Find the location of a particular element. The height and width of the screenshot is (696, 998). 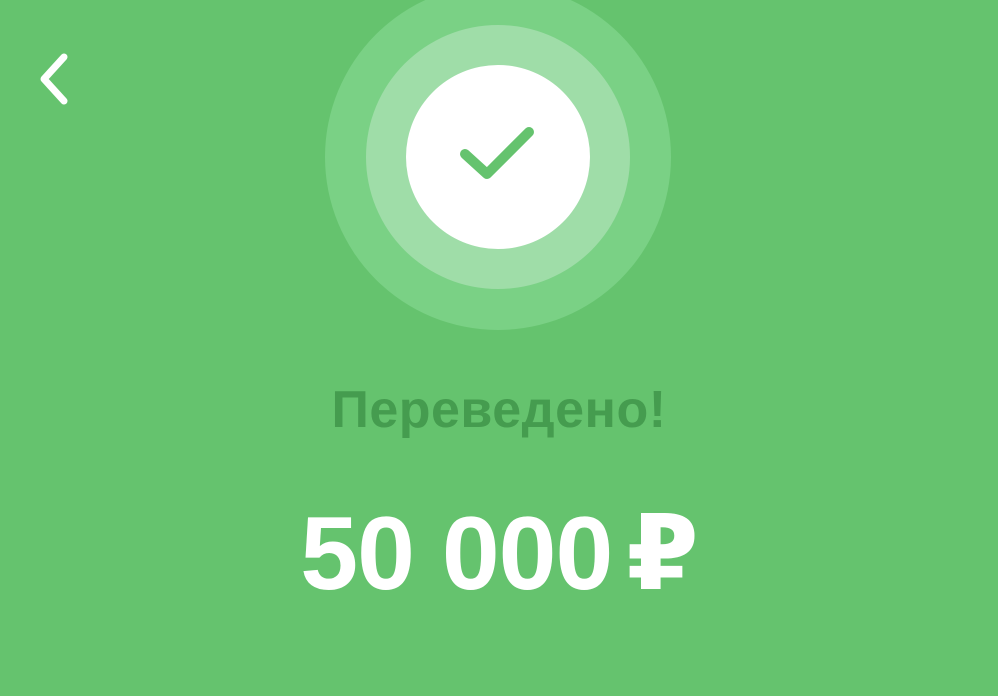

check-icon is located at coordinates (498, 157).